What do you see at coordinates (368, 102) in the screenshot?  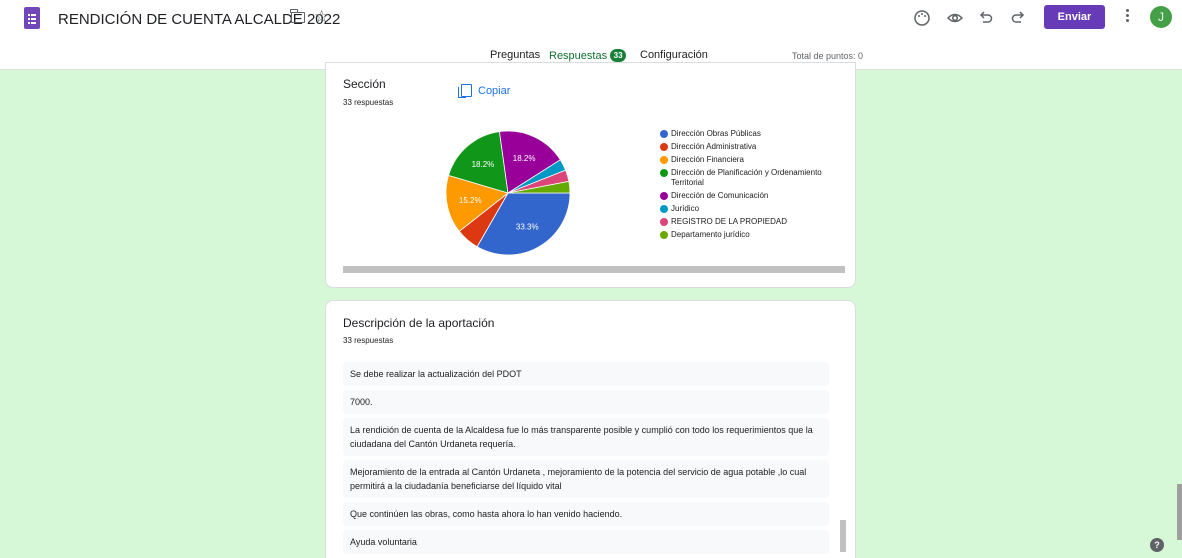 I see `section-card-subtitle: 33 respuestas` at bounding box center [368, 102].